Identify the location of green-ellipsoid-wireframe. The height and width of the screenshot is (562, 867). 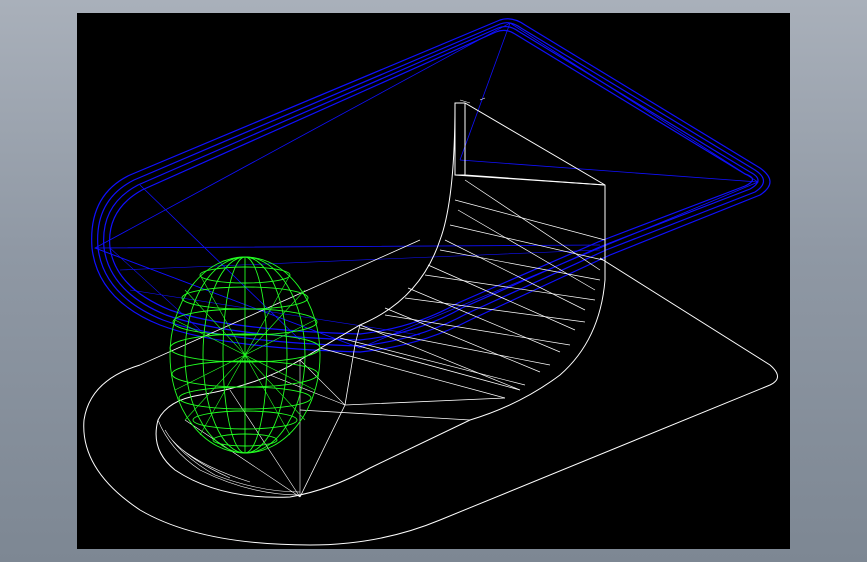
(245, 355).